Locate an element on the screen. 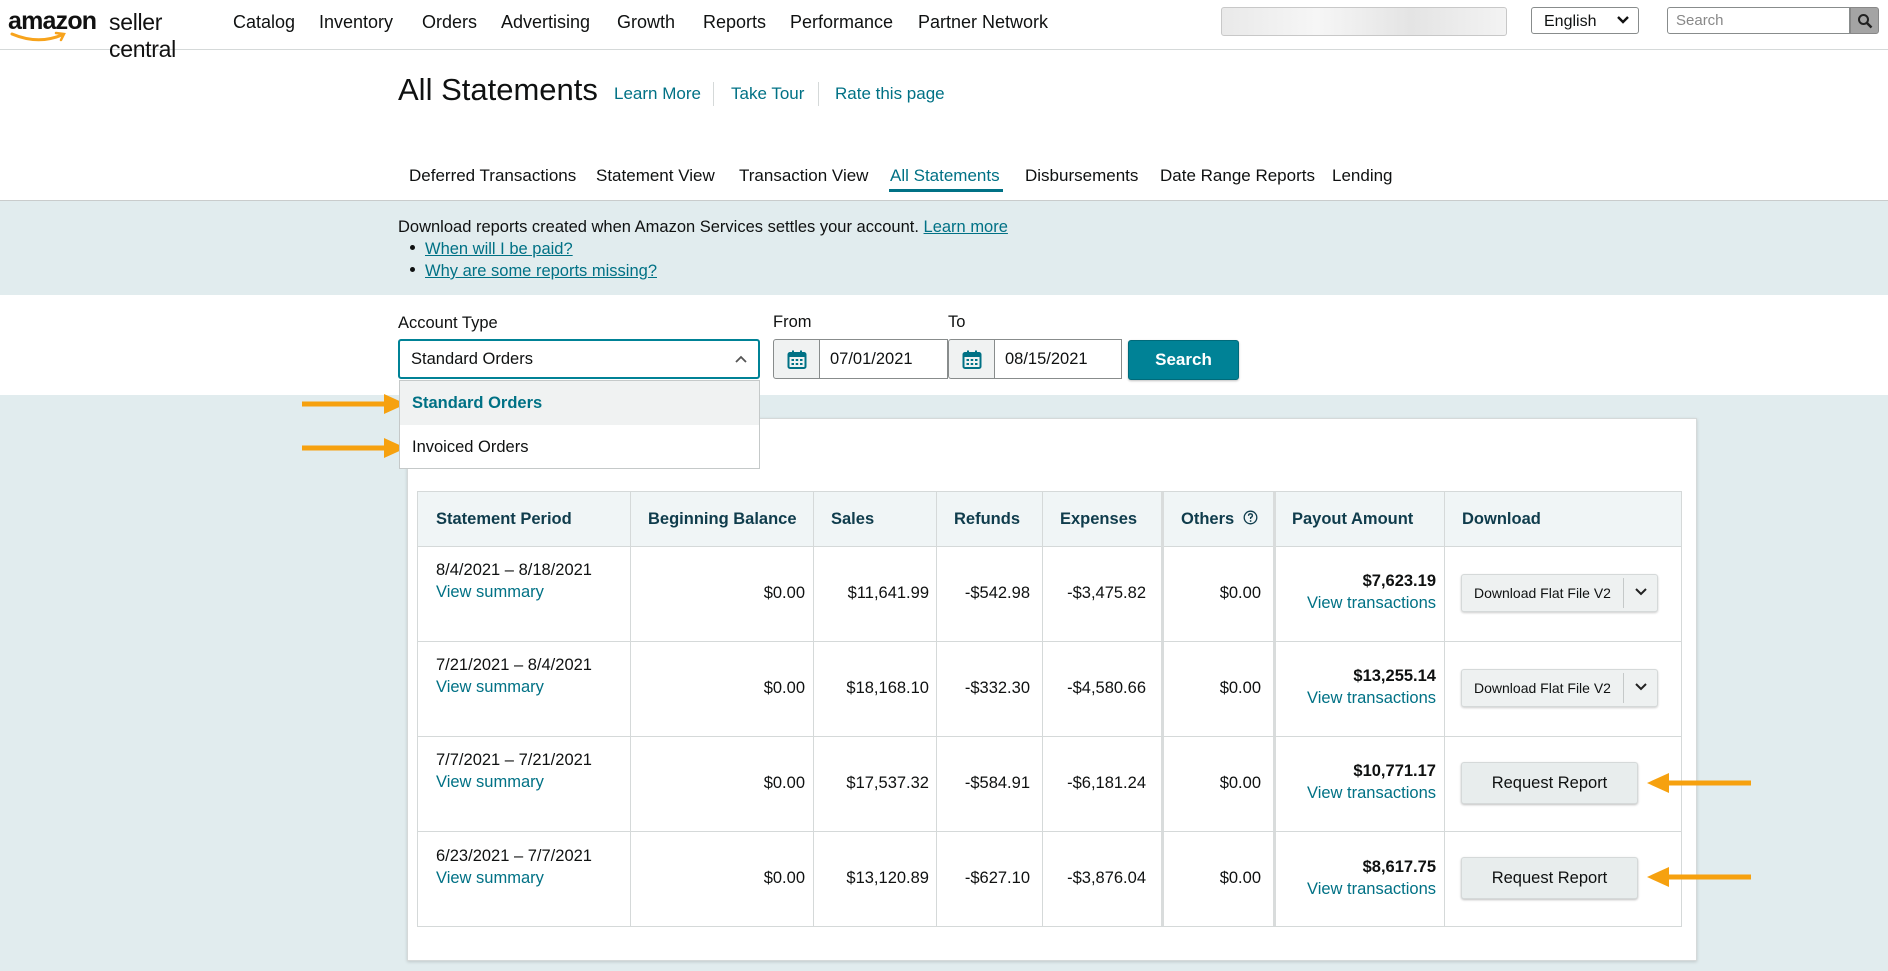 This screenshot has height=971, width=1888. account-switcher is located at coordinates (1364, 21).